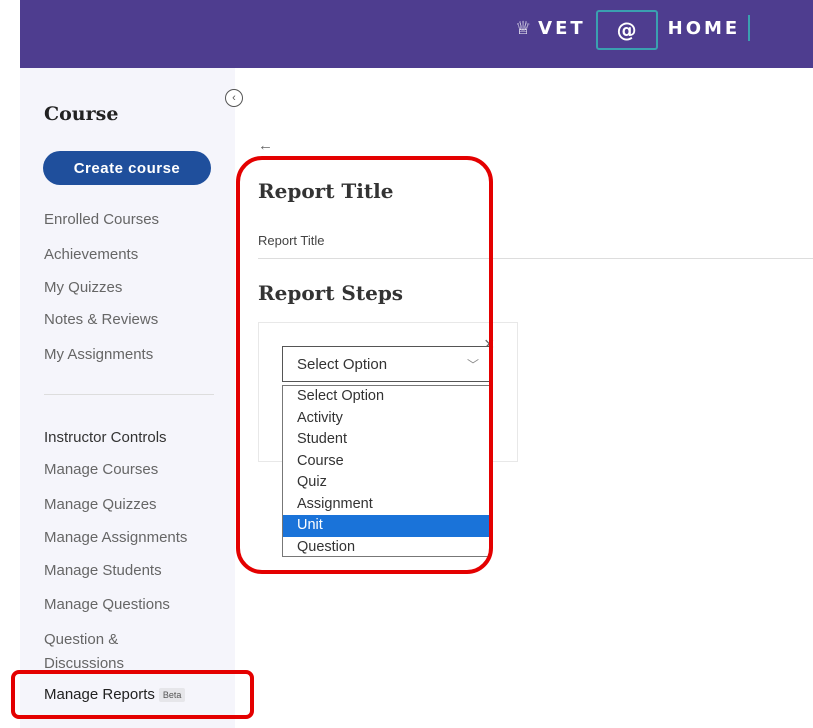  I want to click on vet-at-home-logo: ♕ VET @ HOME, so click(633, 29).